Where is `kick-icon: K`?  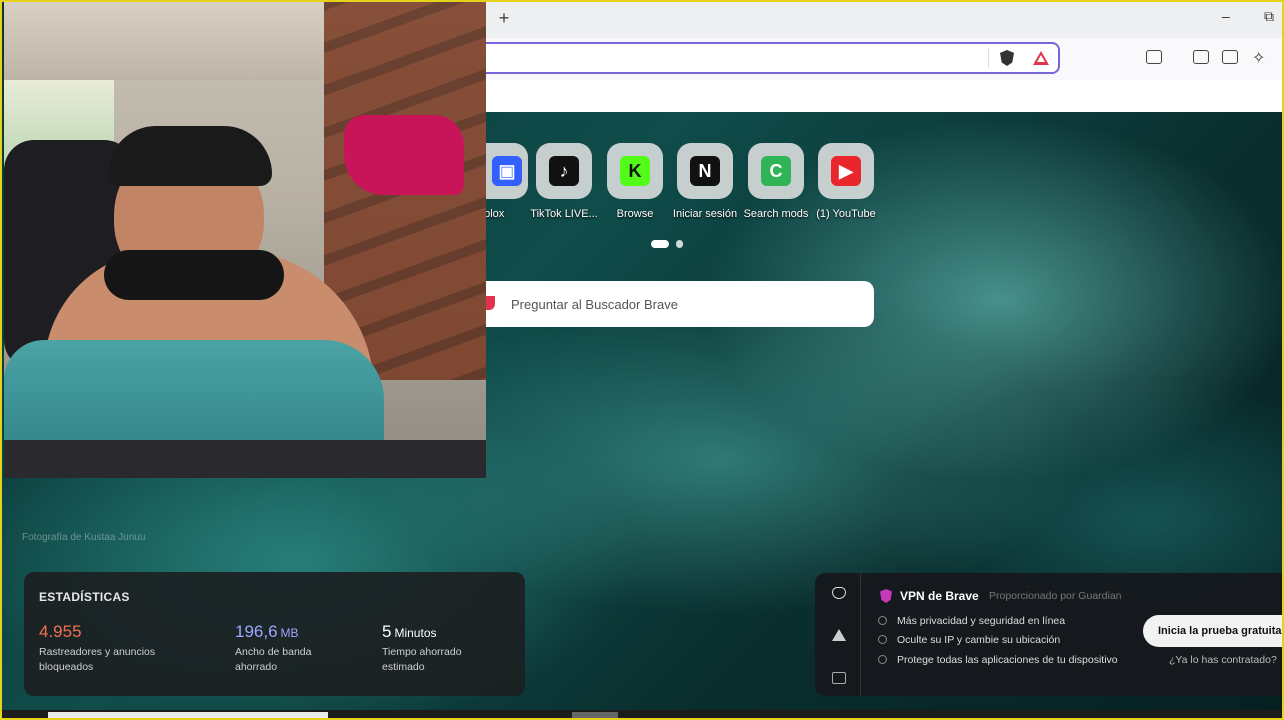 kick-icon: K is located at coordinates (635, 171).